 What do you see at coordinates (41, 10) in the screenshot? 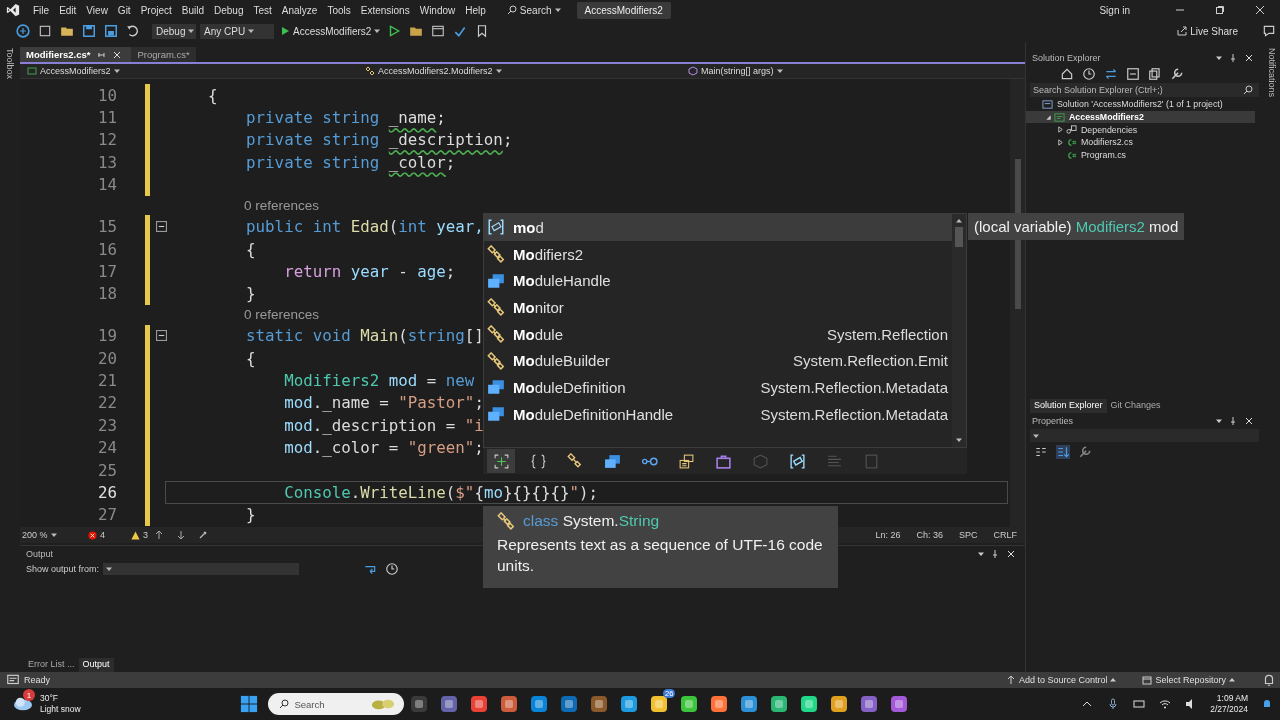
I see `menu-item: File` at bounding box center [41, 10].